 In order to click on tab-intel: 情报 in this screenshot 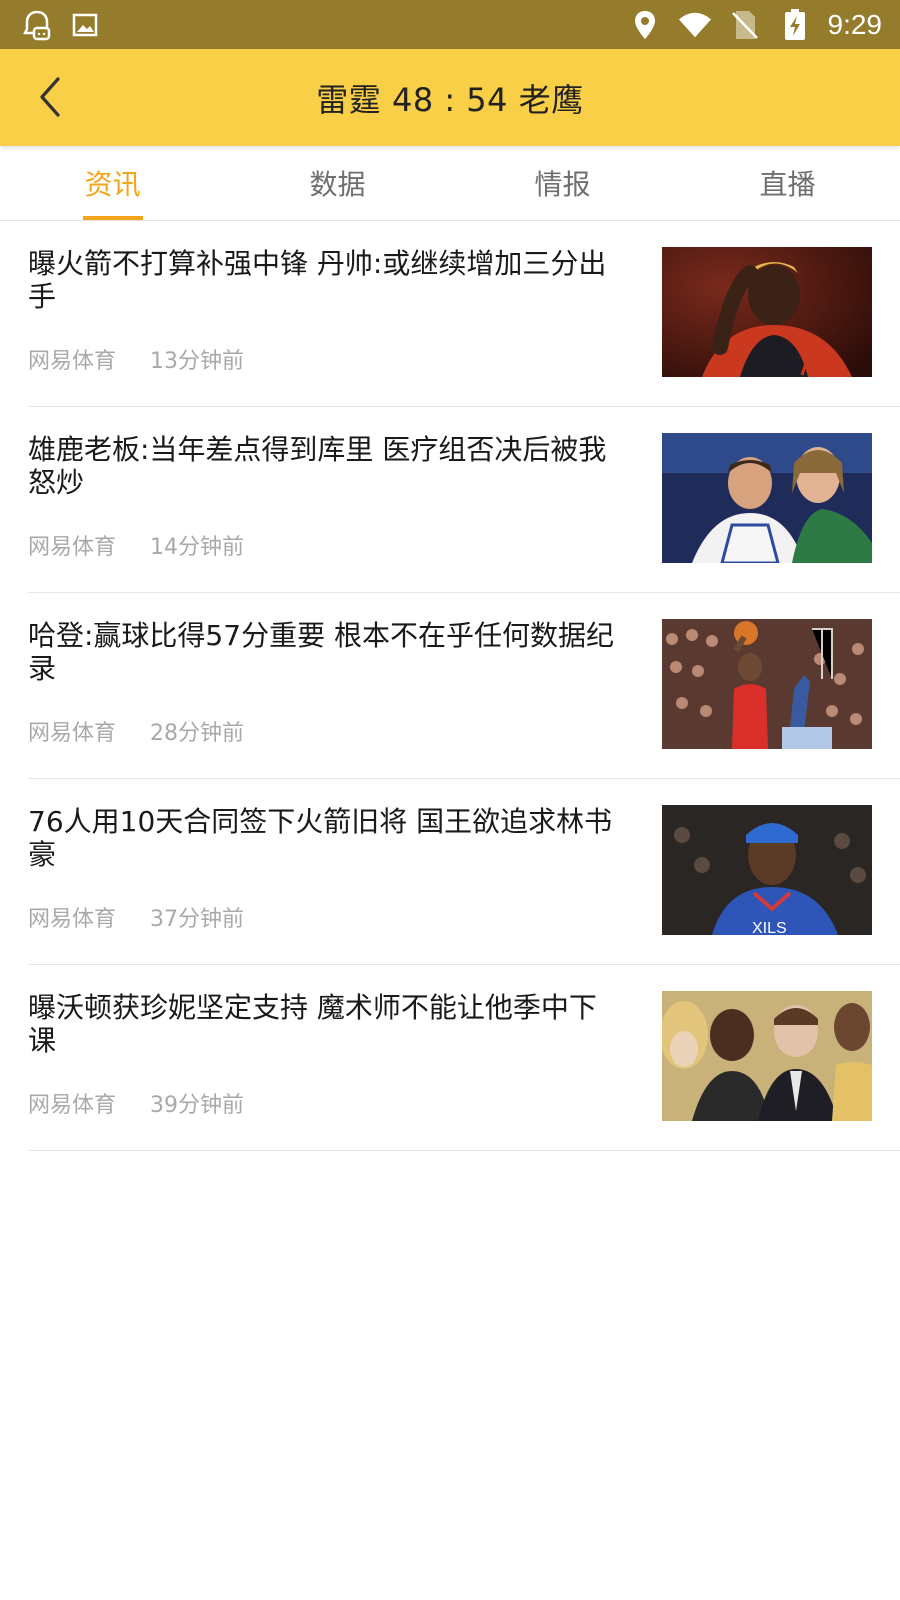, I will do `click(562, 183)`.